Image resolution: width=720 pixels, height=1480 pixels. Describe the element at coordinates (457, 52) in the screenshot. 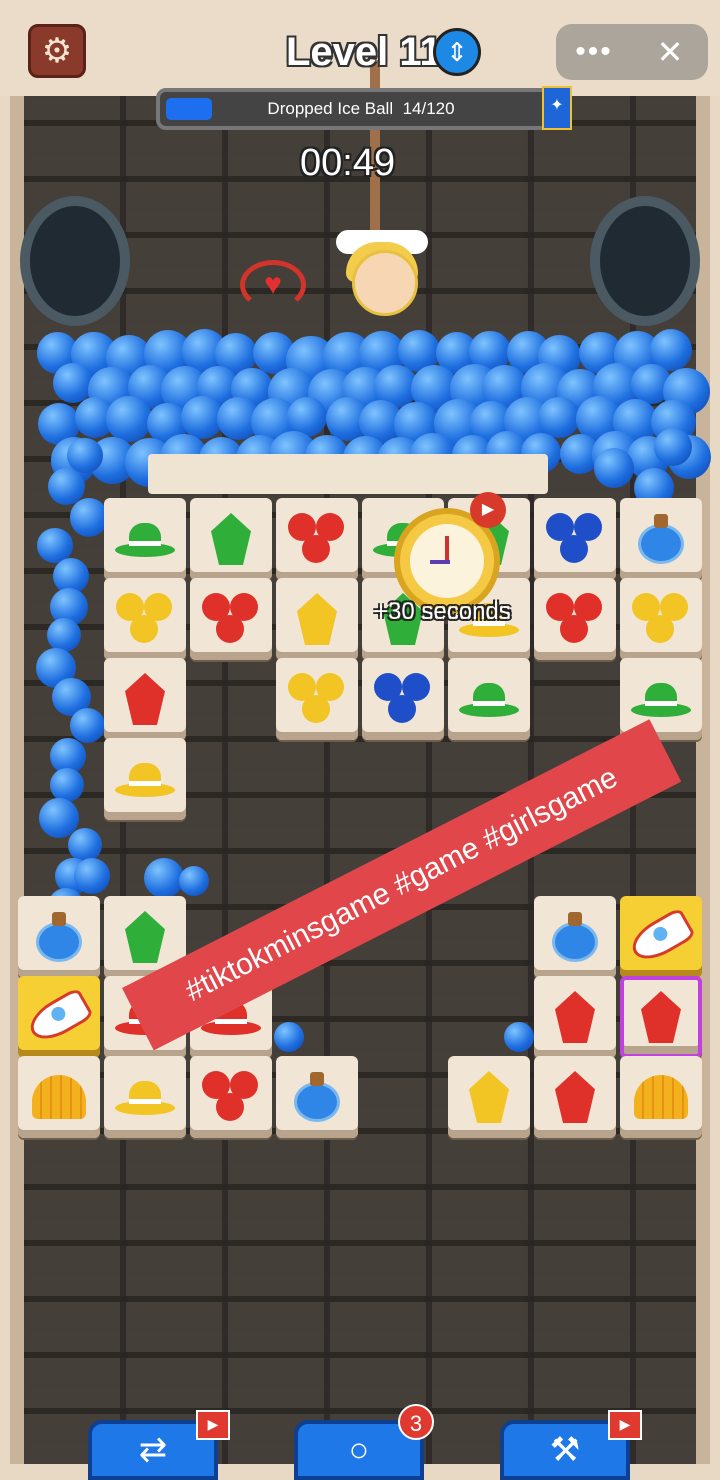

I see `swap-vertical-icon: ⇕` at that location.